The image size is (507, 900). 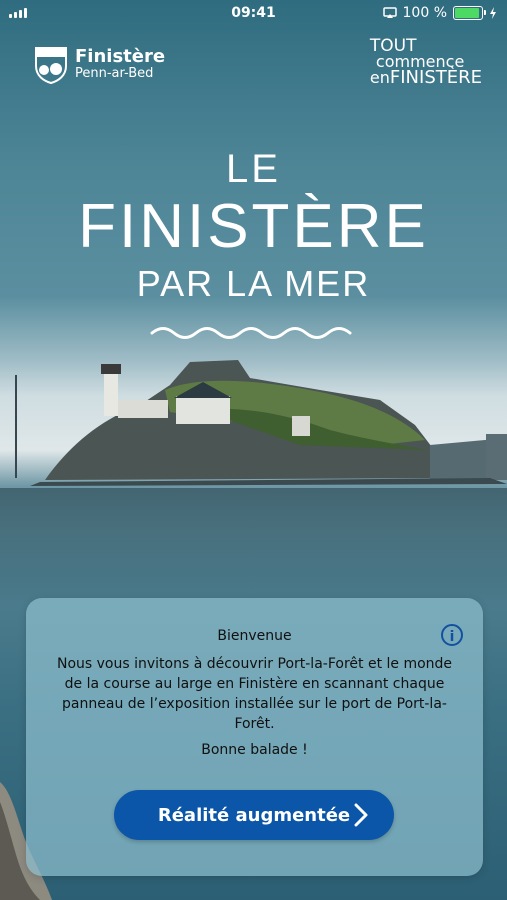 What do you see at coordinates (424, 13) in the screenshot?
I see `battery-percent: 100 %` at bounding box center [424, 13].